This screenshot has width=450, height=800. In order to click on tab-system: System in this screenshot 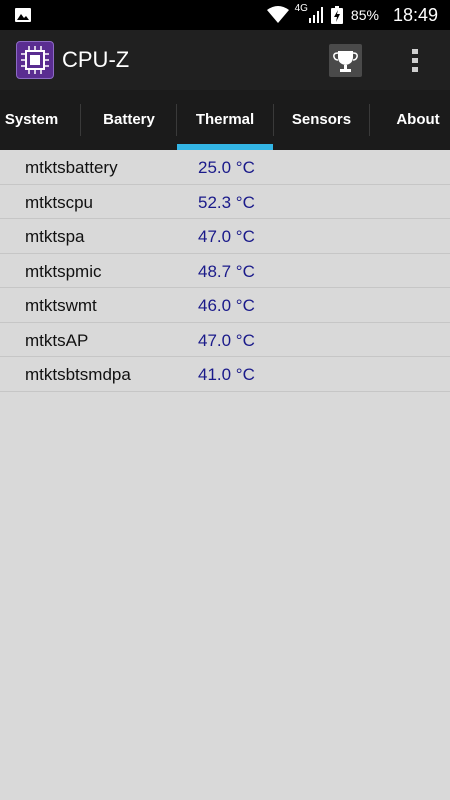, I will do `click(31, 120)`.